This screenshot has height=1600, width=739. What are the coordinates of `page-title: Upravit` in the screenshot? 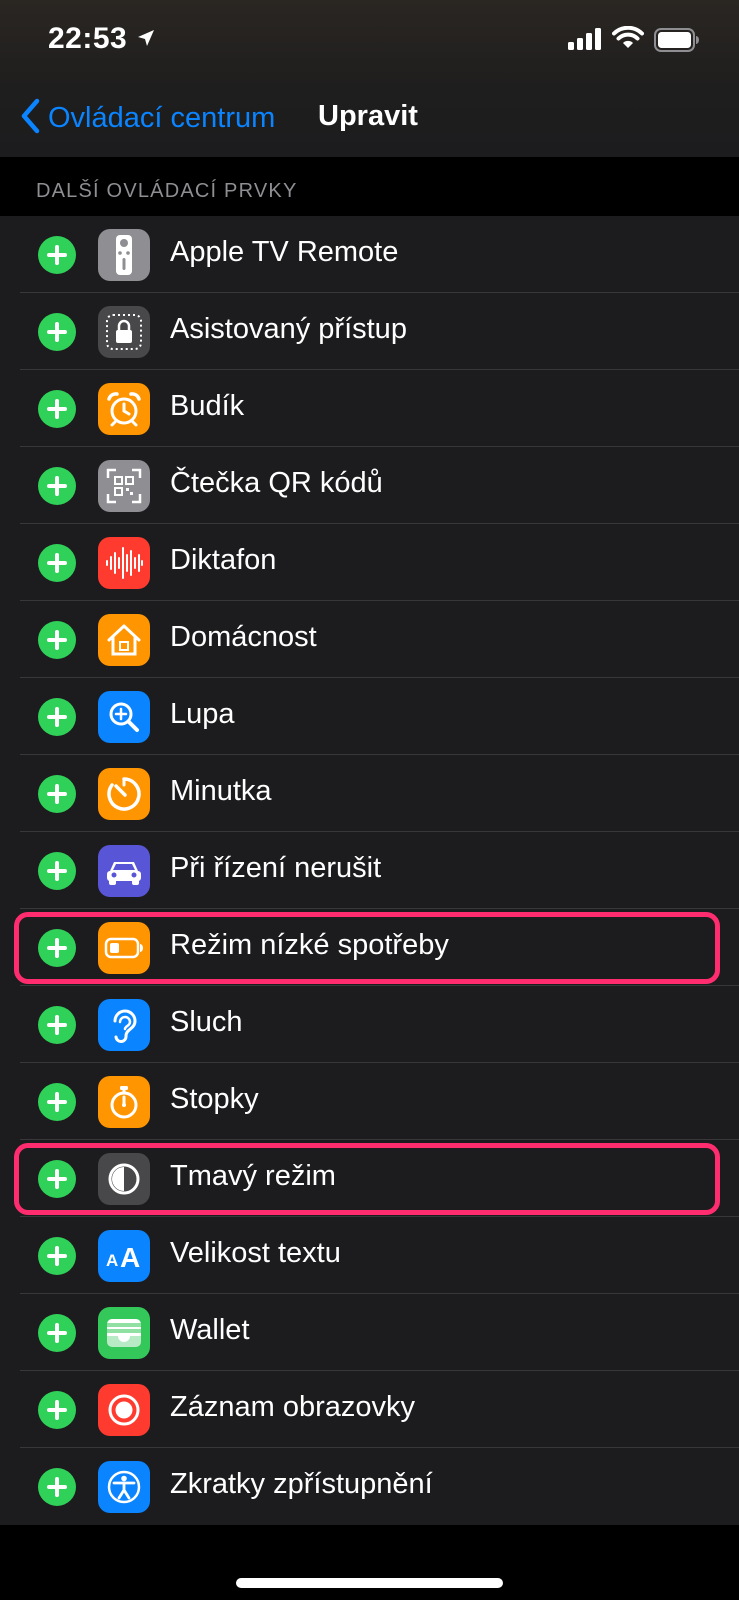 It's located at (368, 116).